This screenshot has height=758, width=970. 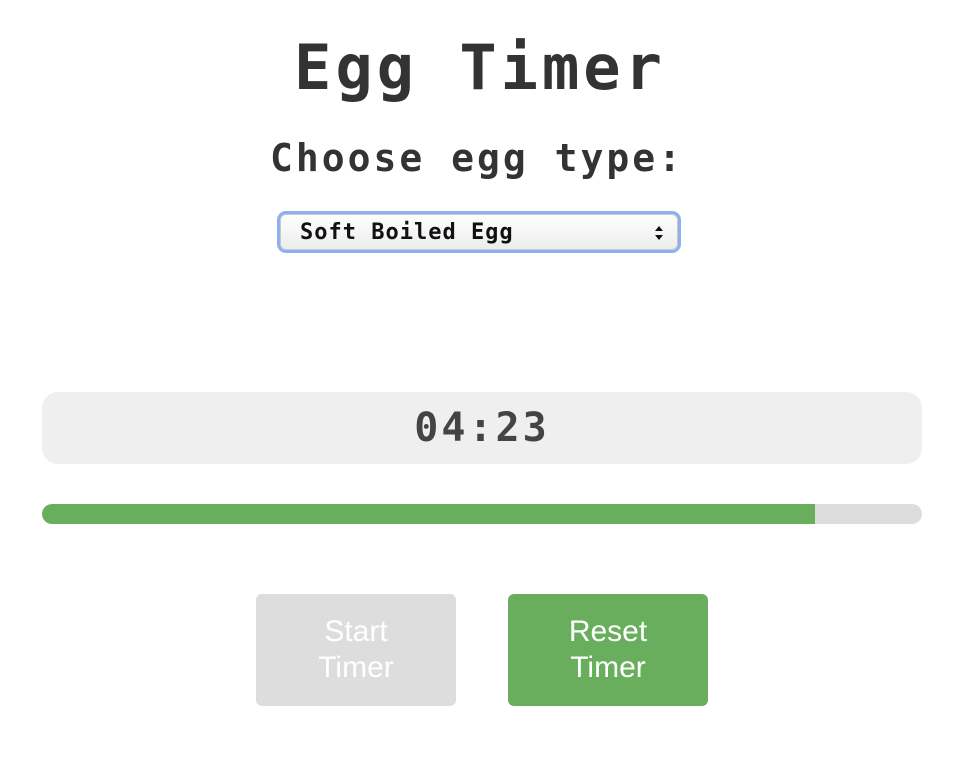 What do you see at coordinates (659, 233) in the screenshot?
I see `select-updown-arrows-icon` at bounding box center [659, 233].